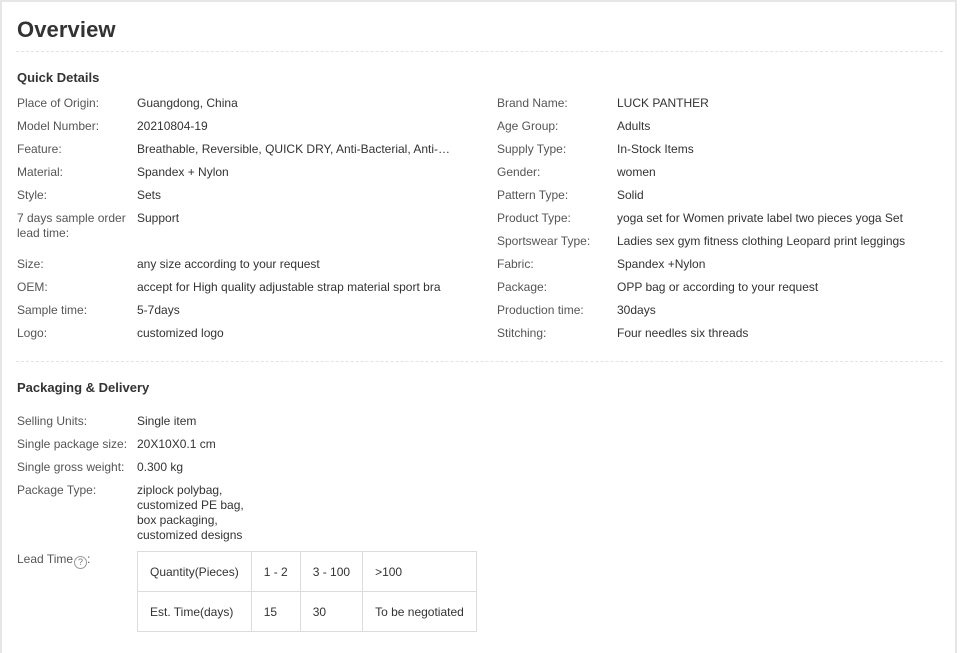 Image resolution: width=961 pixels, height=653 pixels. I want to click on detail-label: Style:, so click(32, 195).